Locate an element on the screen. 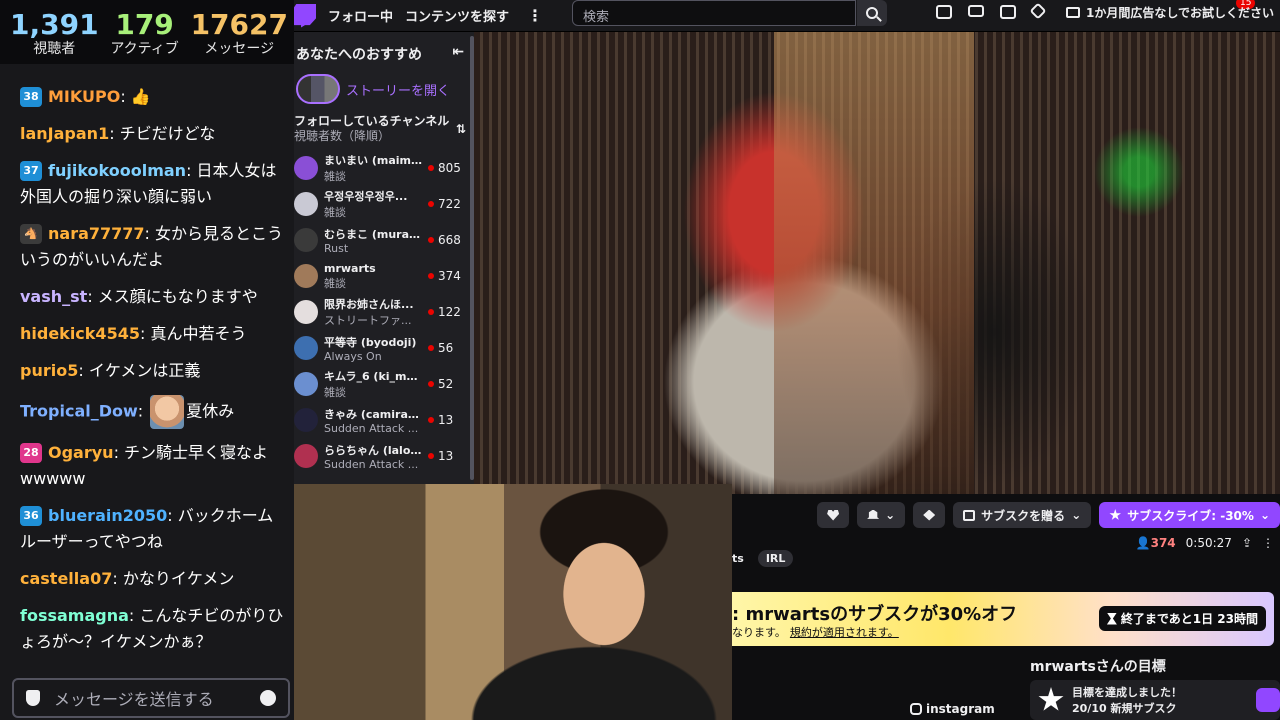 The height and width of the screenshot is (720, 1280). chat-username: nara77777 is located at coordinates (96, 233).